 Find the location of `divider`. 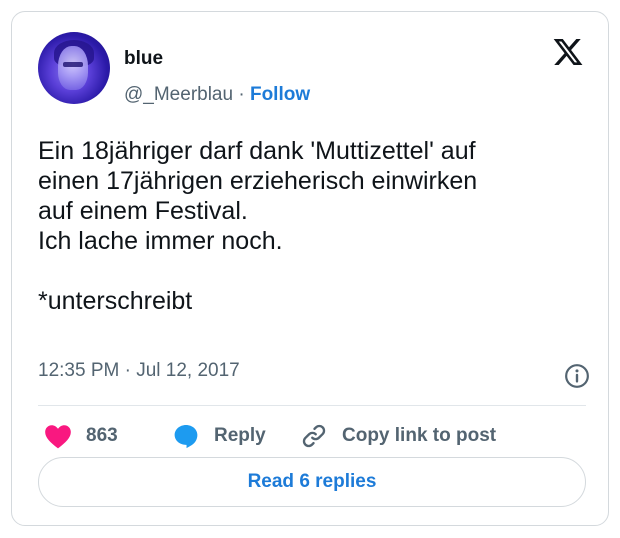

divider is located at coordinates (312, 405).